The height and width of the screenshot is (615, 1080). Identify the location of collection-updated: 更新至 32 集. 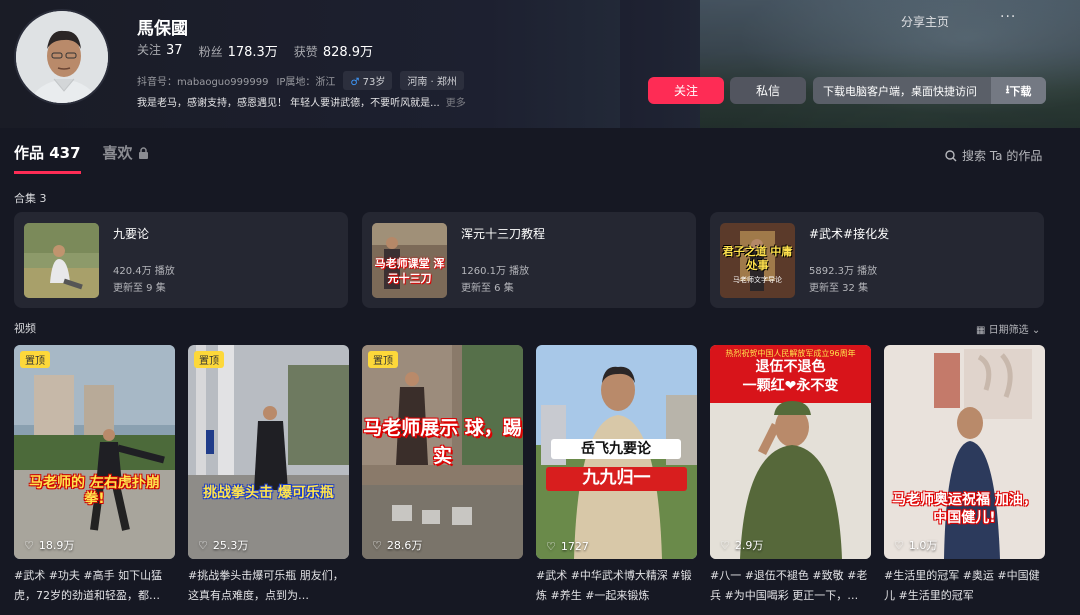
(839, 288).